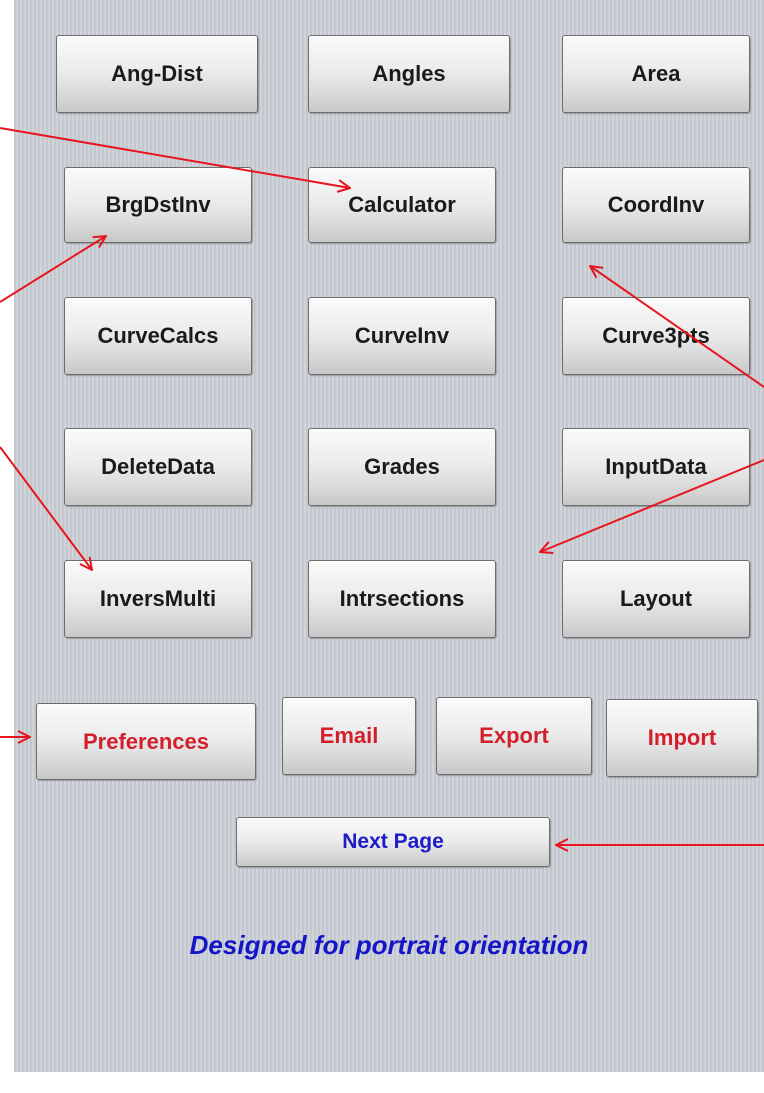  I want to click on calculator-button: Calculator, so click(402, 205).